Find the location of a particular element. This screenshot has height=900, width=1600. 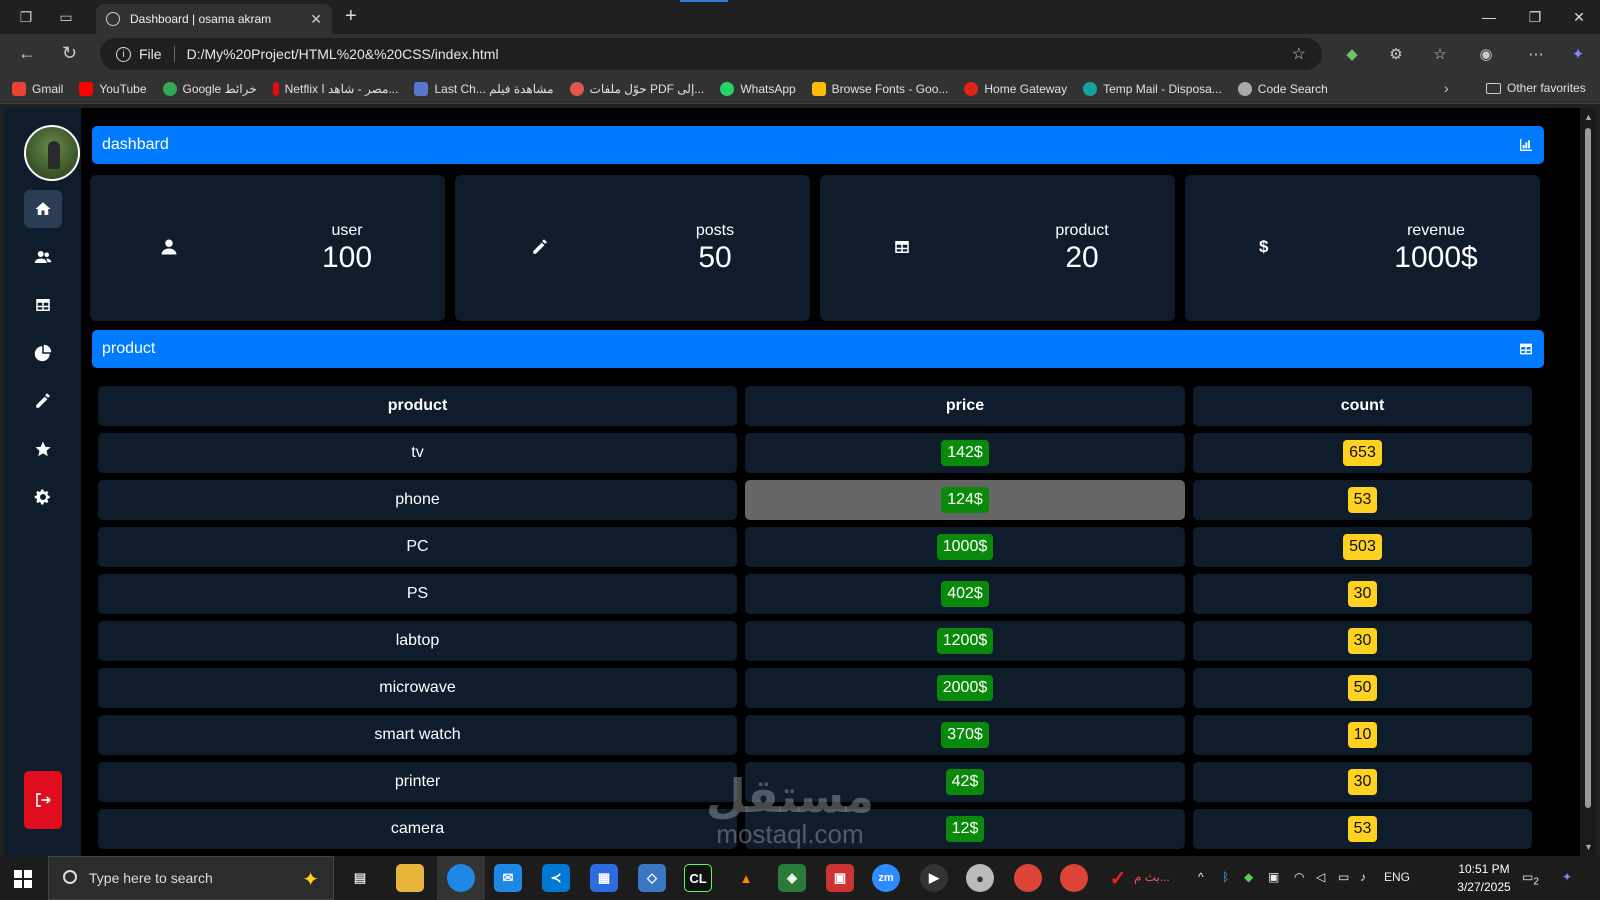

whatsapp-icon is located at coordinates (727, 88).